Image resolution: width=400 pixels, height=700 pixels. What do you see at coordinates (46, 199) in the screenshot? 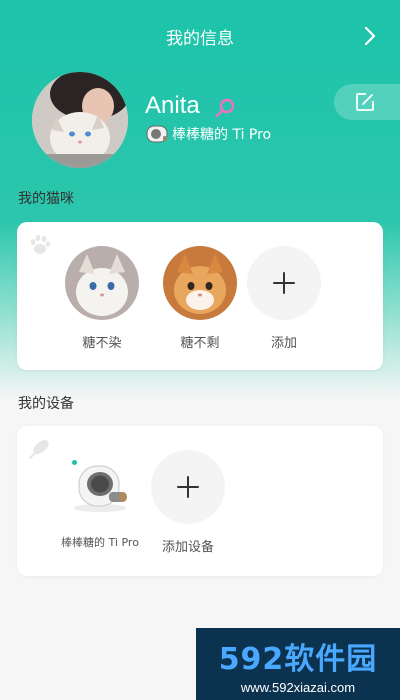
I see `cats-section-title: 我的猫咪` at bounding box center [46, 199].